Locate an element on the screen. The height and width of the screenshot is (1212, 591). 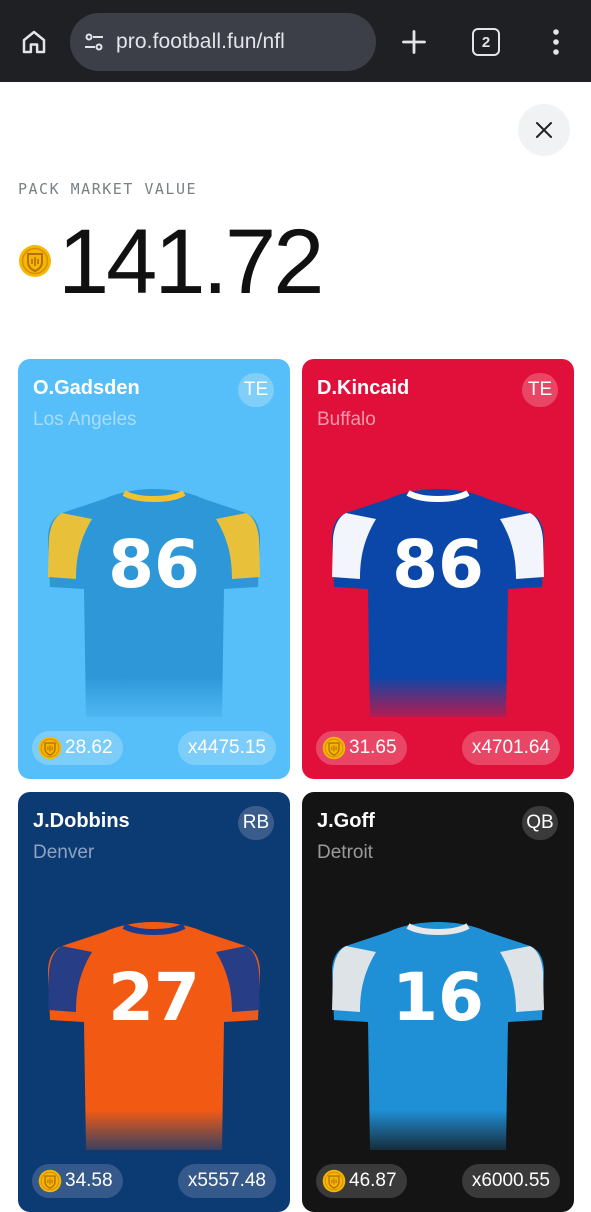
pack-market-value: 141.72 is located at coordinates (191, 262).